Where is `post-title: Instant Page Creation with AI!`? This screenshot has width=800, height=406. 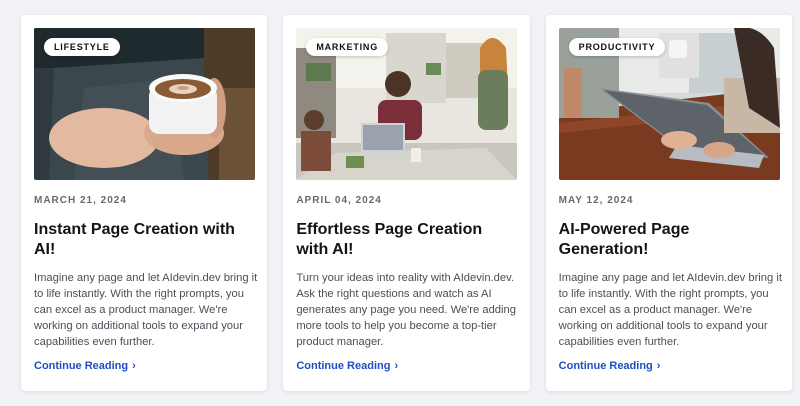
post-title: Instant Page Creation with AI! is located at coordinates (145, 240).